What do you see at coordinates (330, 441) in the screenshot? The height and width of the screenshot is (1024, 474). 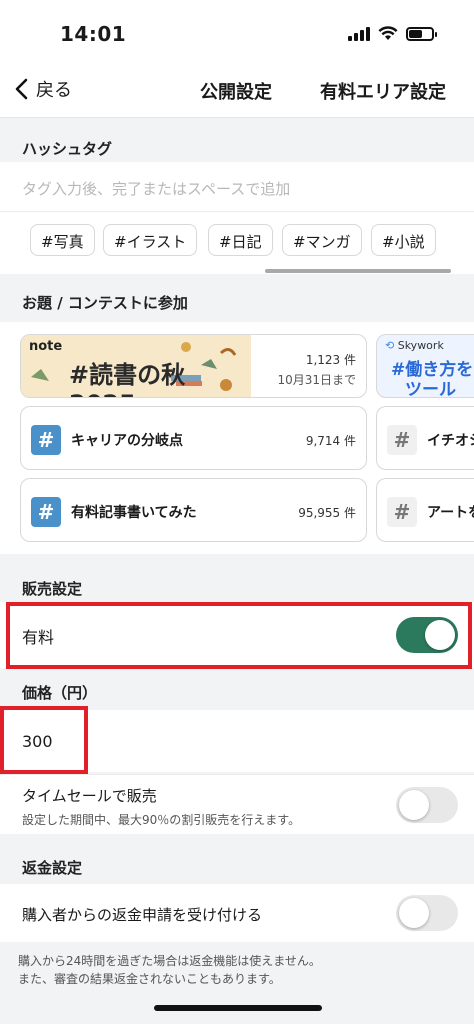 I see `contest-item-count: 9,714 件` at bounding box center [330, 441].